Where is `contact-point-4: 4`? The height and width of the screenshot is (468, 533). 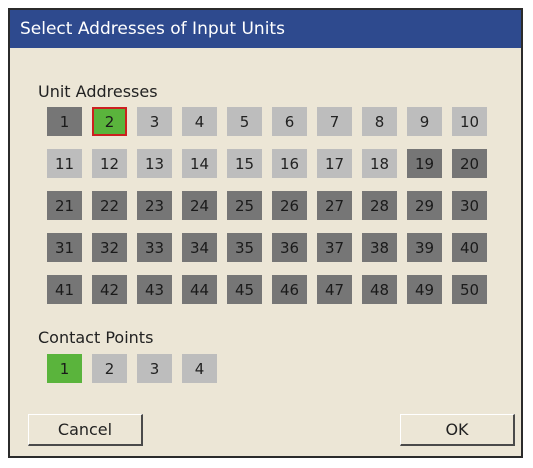
contact-point-4: 4 is located at coordinates (199, 368).